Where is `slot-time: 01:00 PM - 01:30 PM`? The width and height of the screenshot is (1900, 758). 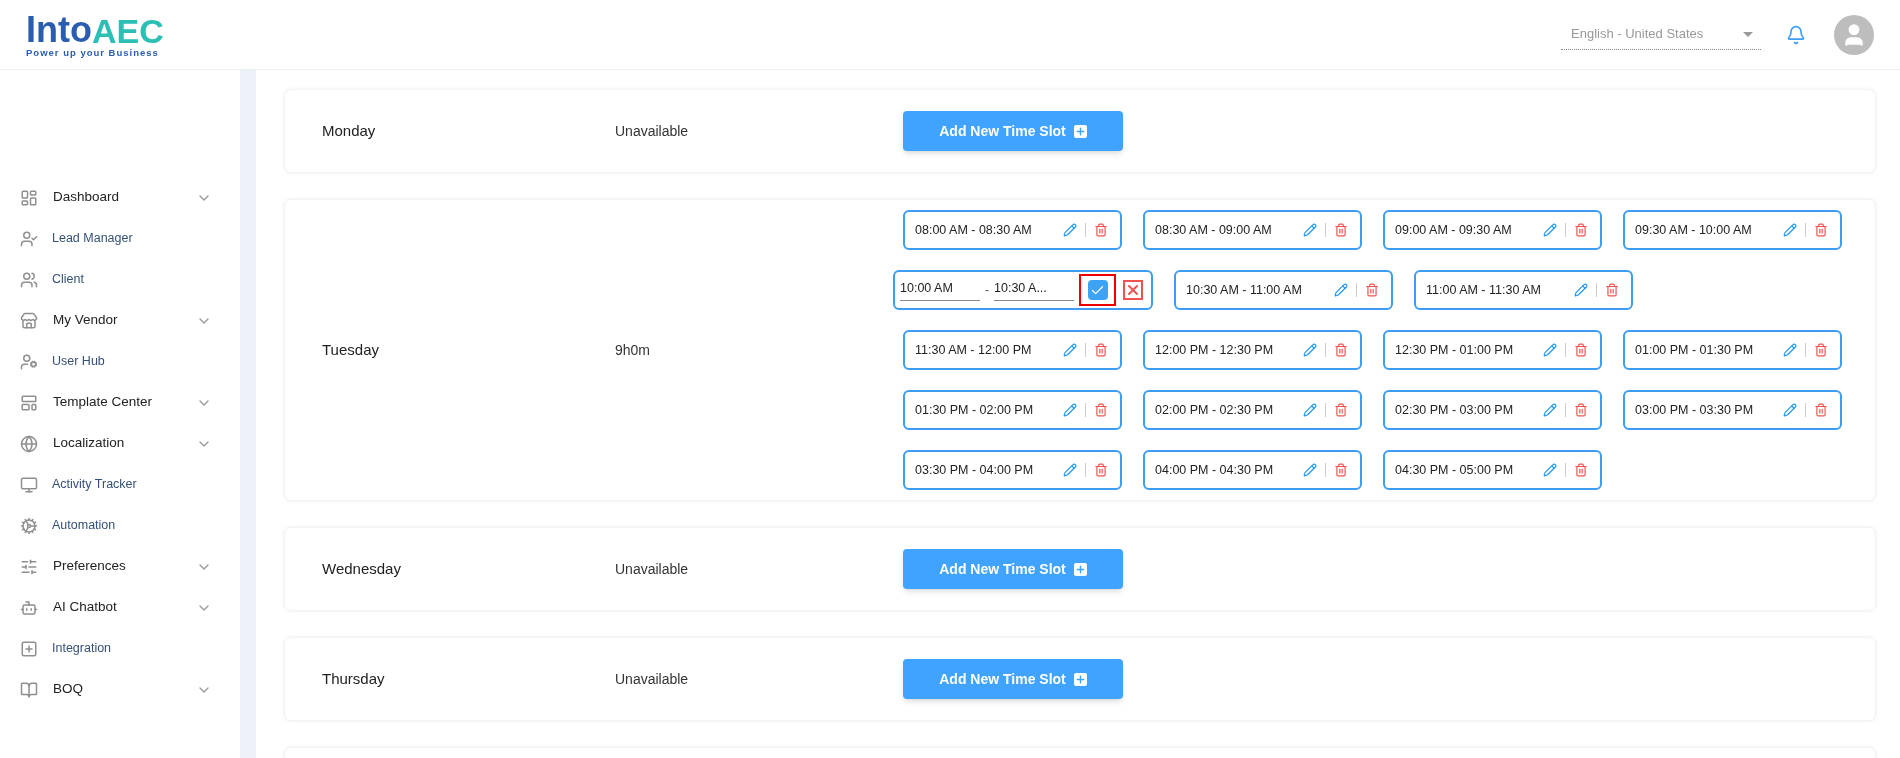 slot-time: 01:00 PM - 01:30 PM is located at coordinates (1695, 350).